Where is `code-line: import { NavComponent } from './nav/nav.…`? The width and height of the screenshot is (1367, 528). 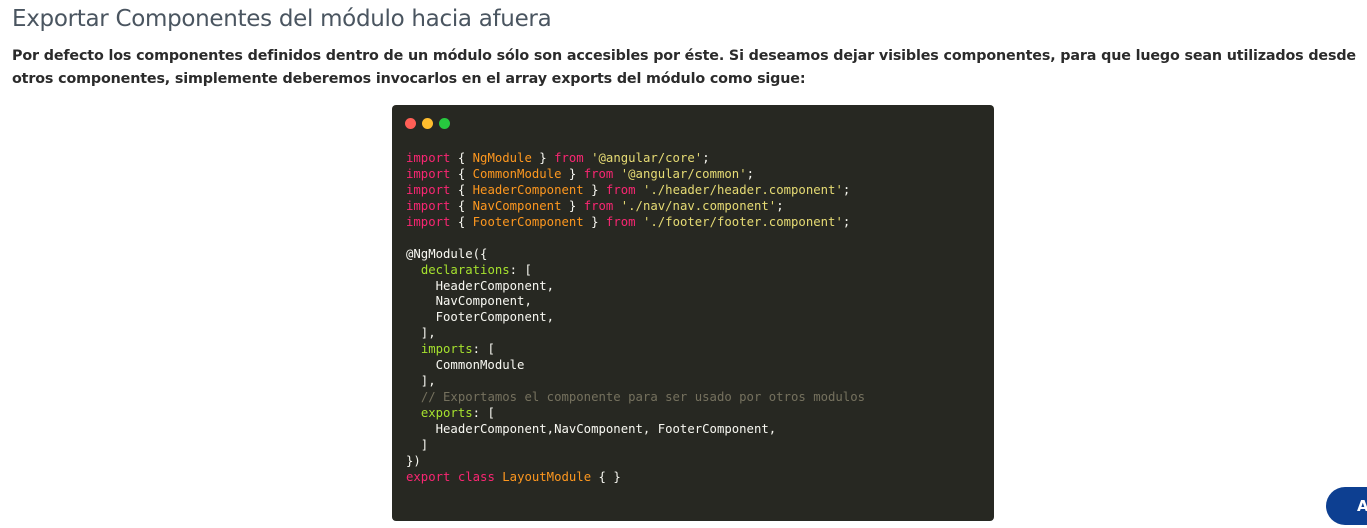
code-line: import { NavComponent } from './nav/nav.… is located at coordinates (635, 207).